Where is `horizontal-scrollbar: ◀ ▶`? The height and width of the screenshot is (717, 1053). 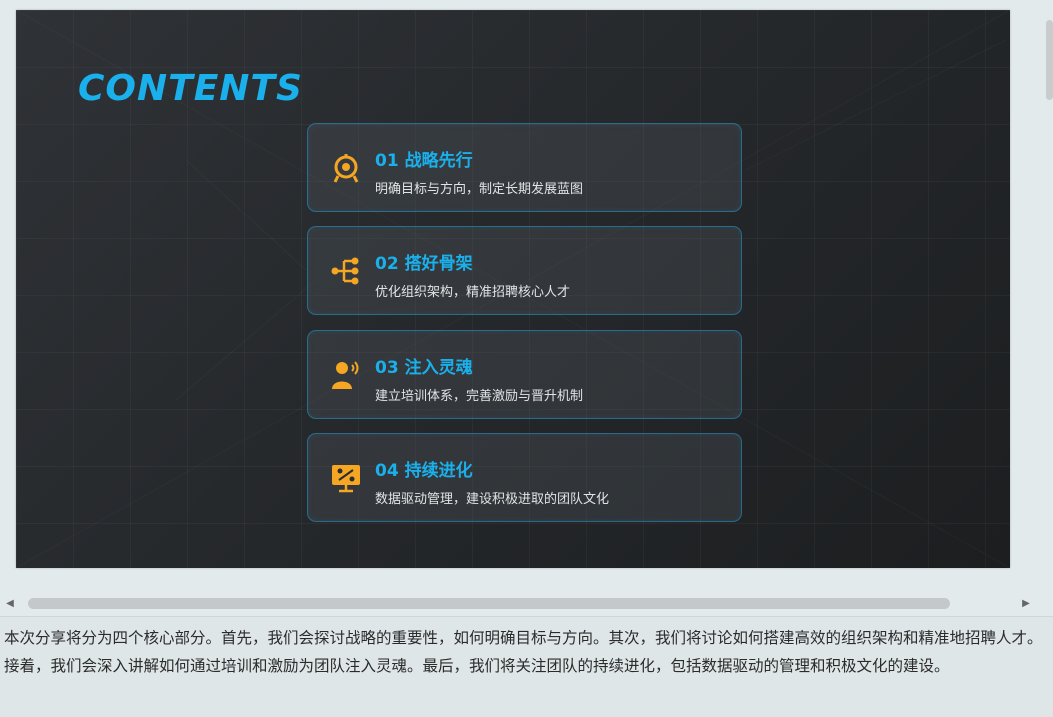 horizontal-scrollbar: ◀ ▶ is located at coordinates (520, 604).